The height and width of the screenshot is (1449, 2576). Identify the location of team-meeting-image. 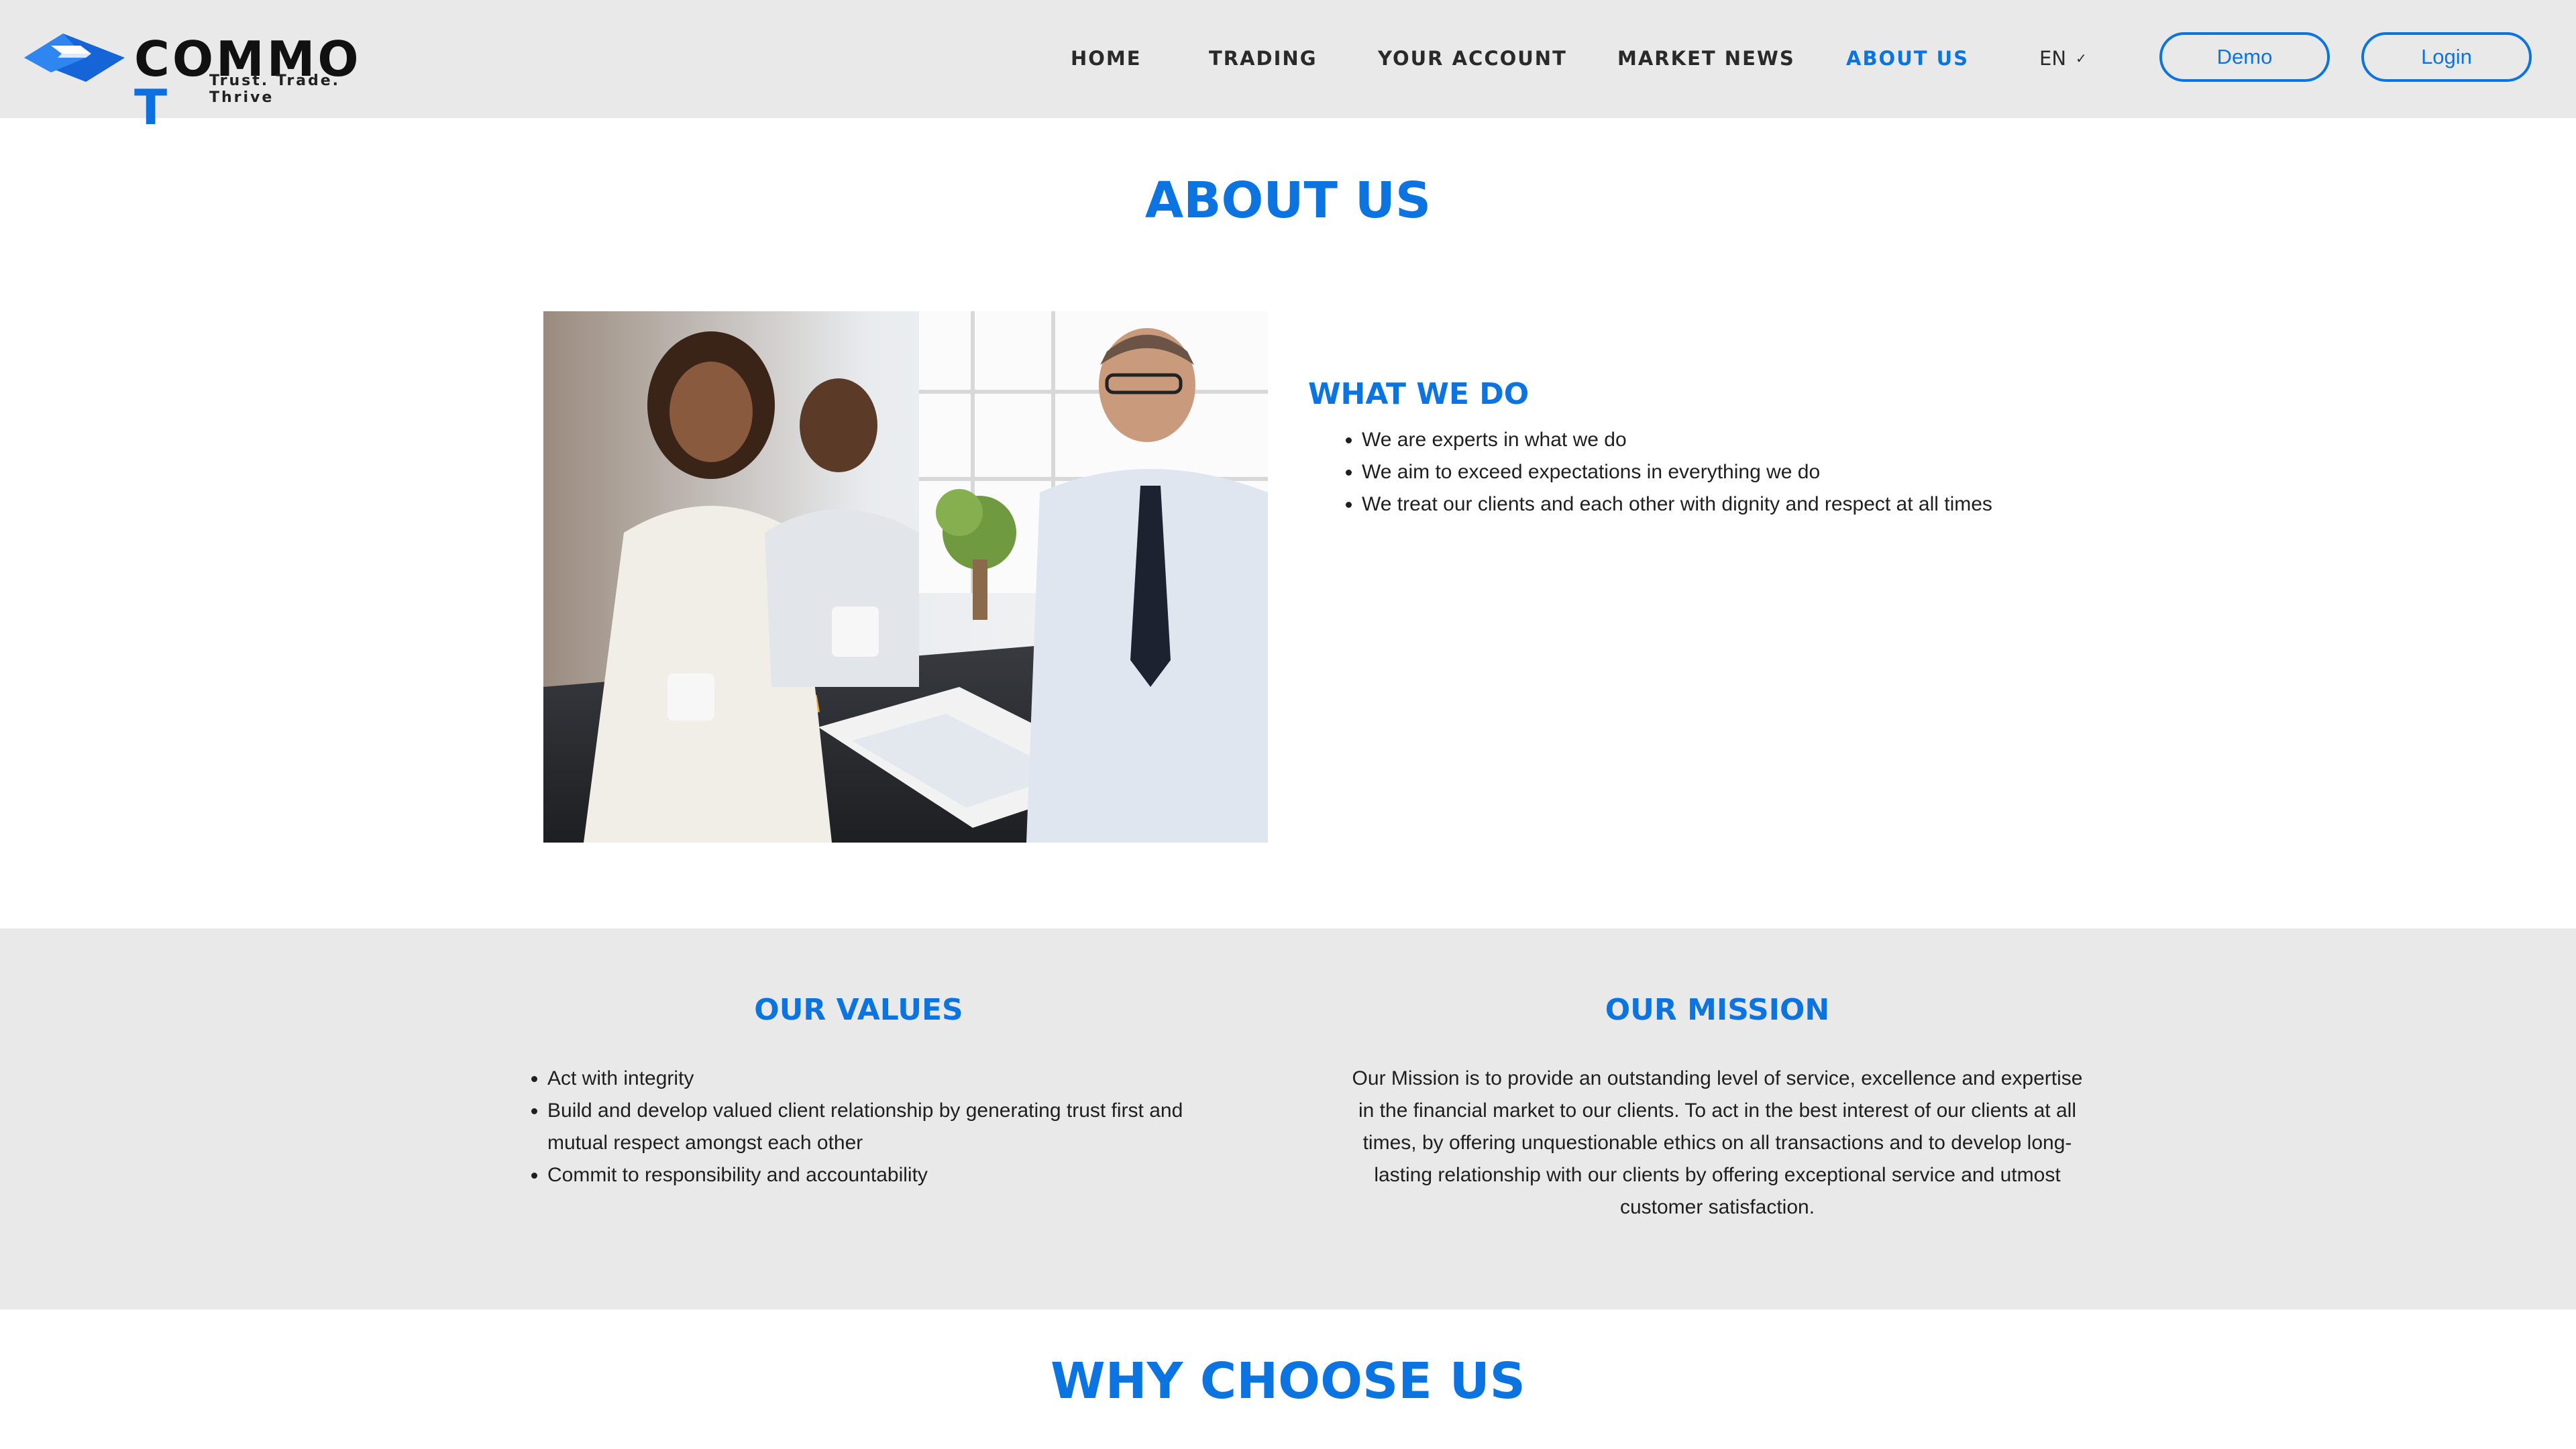
(905, 577).